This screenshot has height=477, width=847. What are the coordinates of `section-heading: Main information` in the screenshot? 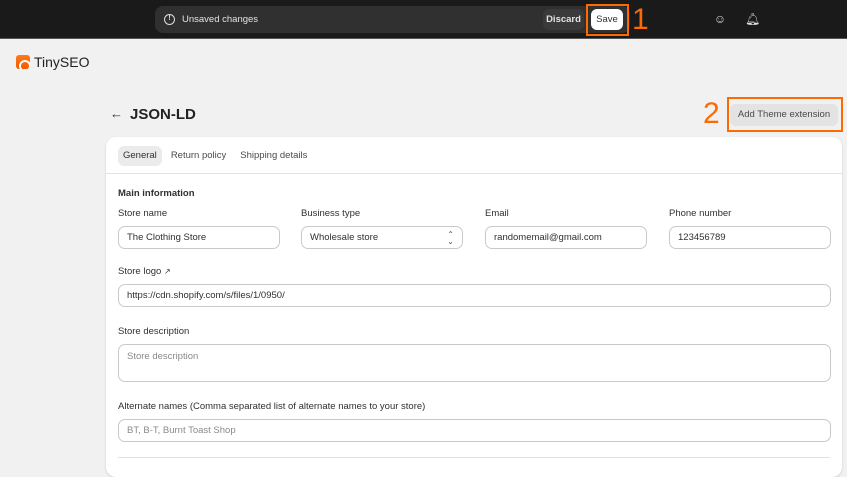 It's located at (156, 193).